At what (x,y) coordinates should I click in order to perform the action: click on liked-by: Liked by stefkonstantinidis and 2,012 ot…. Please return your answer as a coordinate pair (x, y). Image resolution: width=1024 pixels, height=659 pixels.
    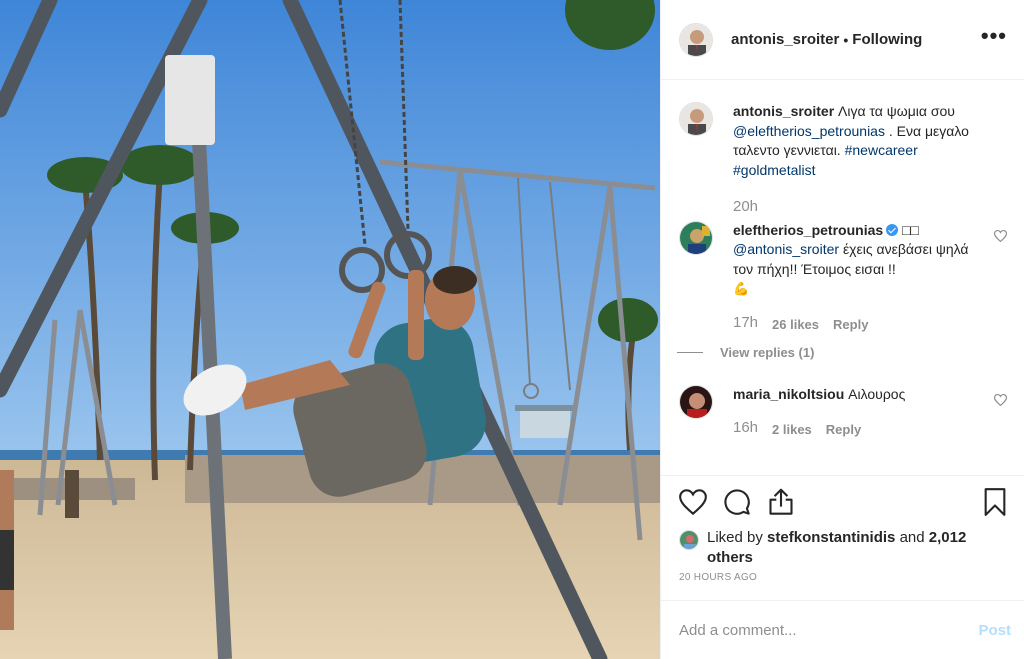
    Looking at the image, I should click on (843, 548).